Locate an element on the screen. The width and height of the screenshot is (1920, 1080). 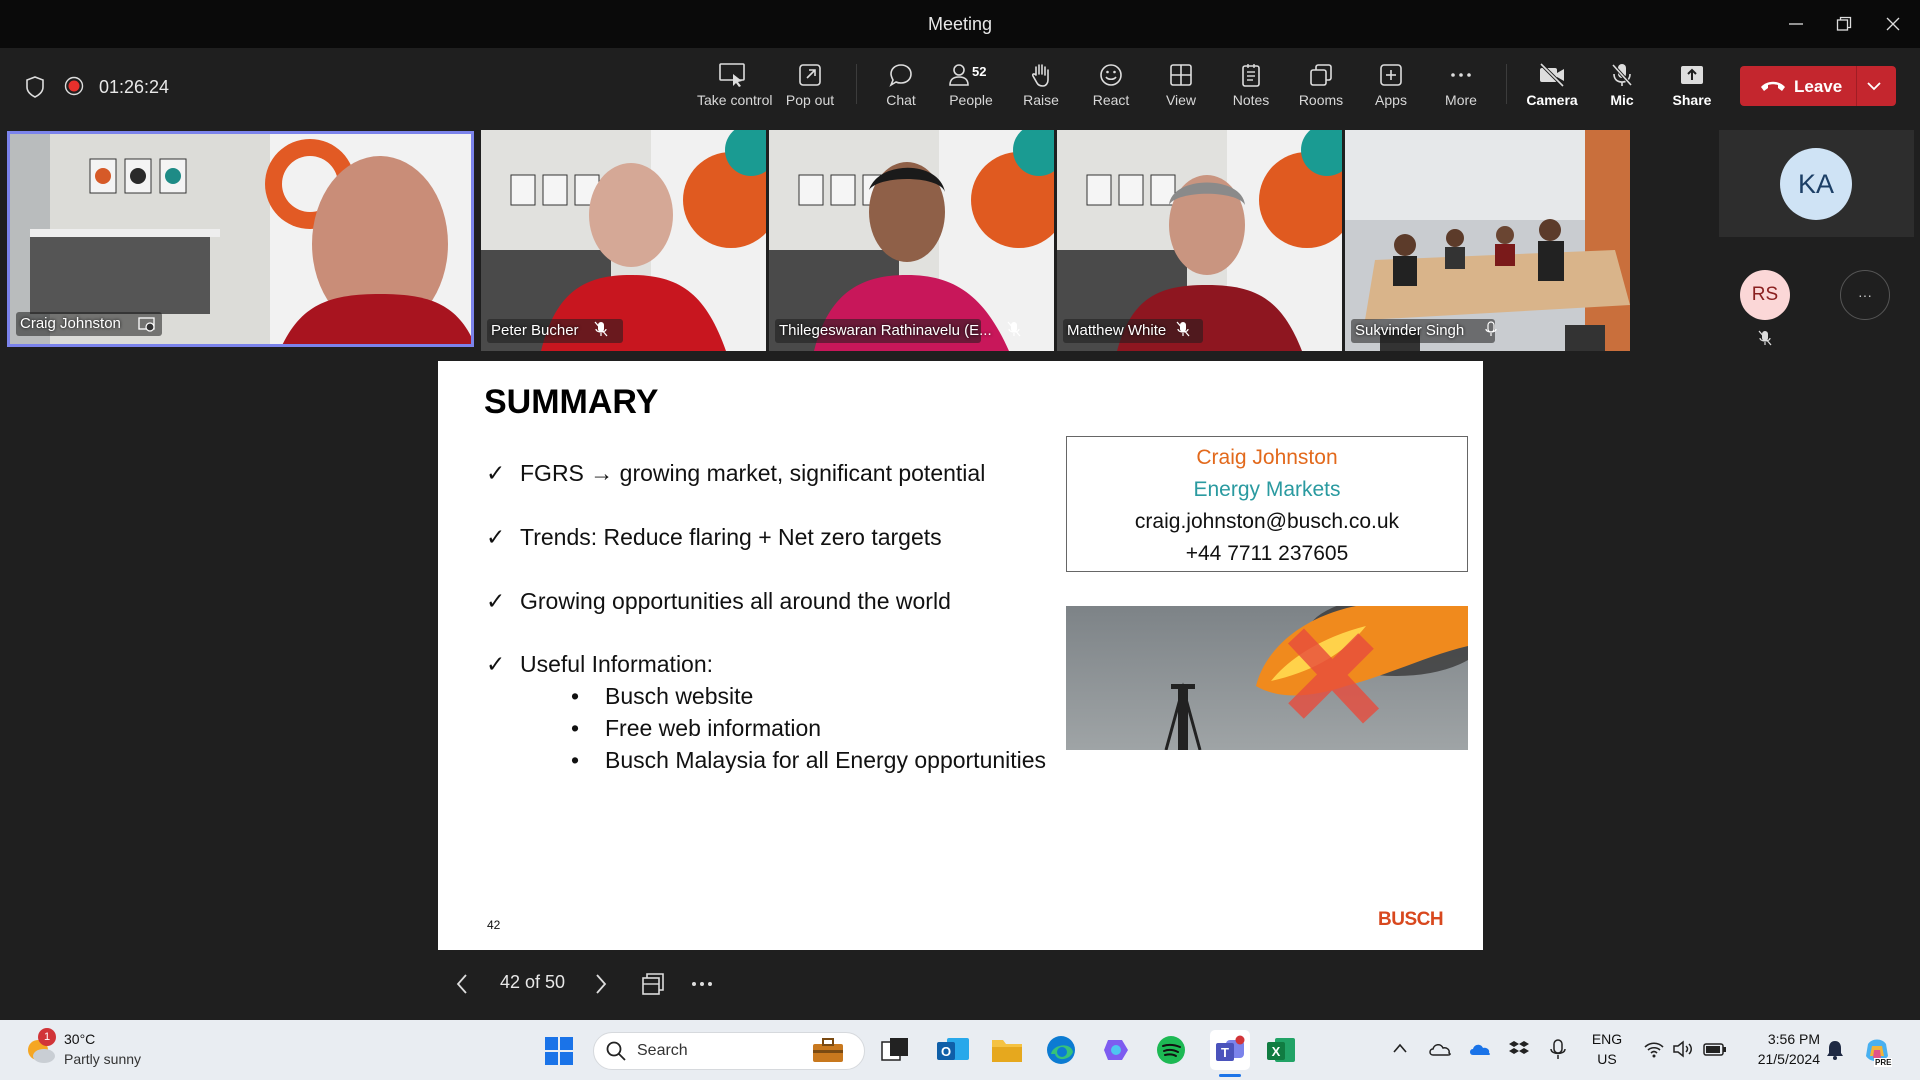
gas-flare-image is located at coordinates (1267, 678).